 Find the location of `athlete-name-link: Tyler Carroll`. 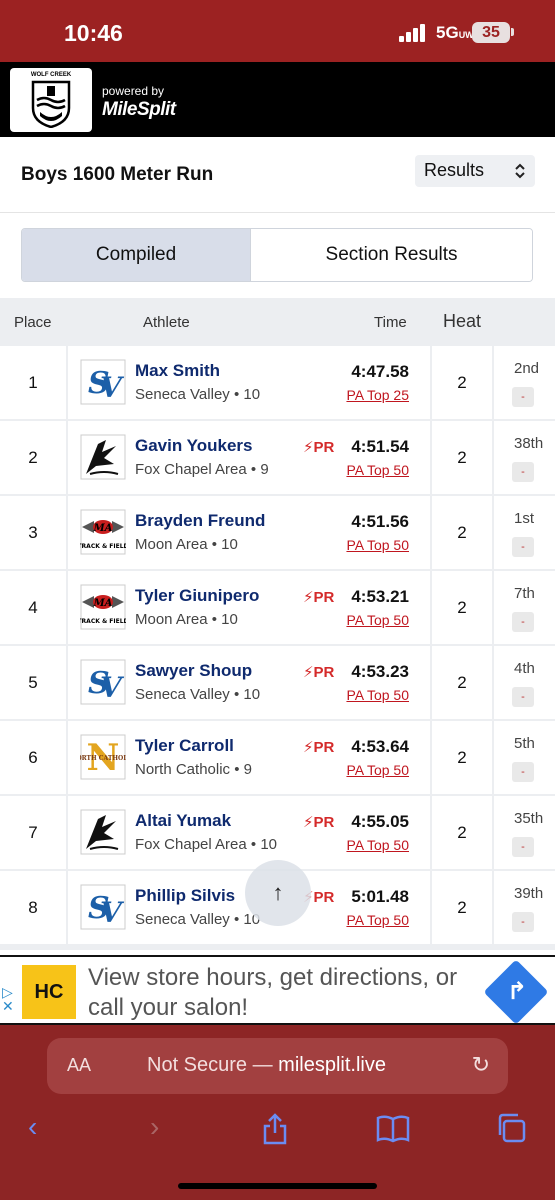

athlete-name-link: Tyler Carroll is located at coordinates (184, 746).